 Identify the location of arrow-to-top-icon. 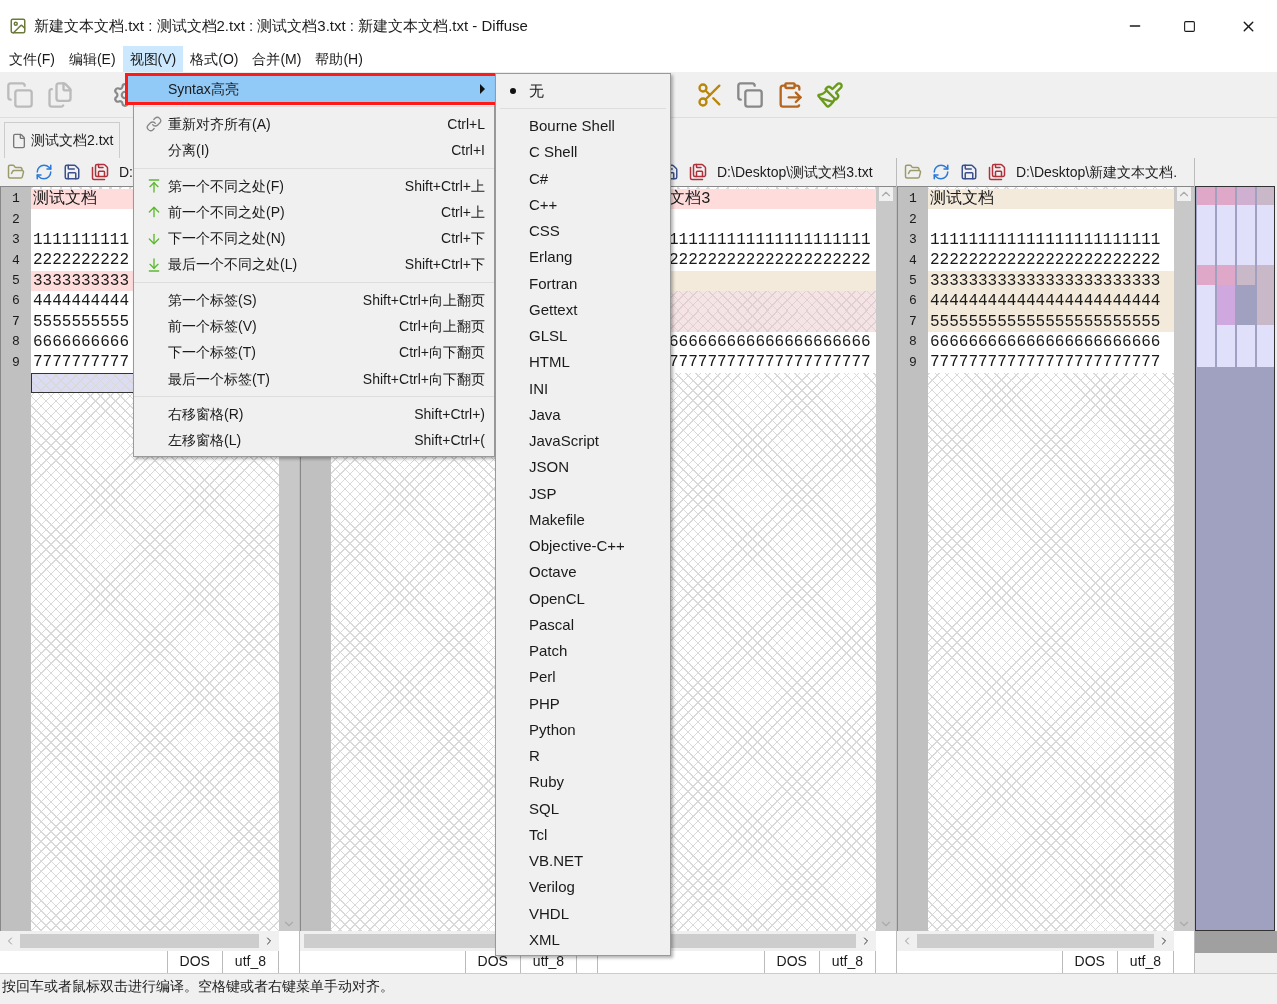
(154, 186).